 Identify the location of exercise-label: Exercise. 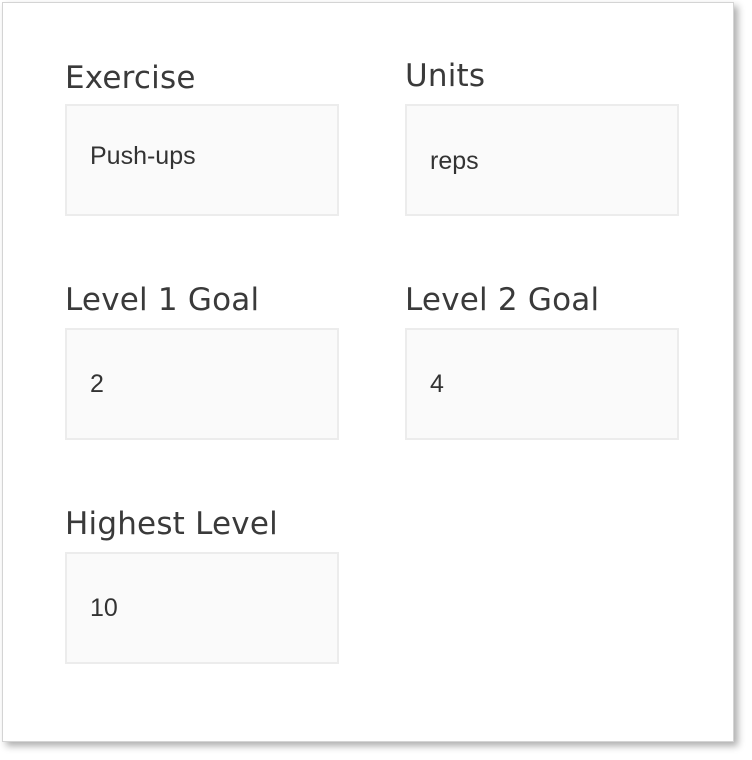
(130, 78).